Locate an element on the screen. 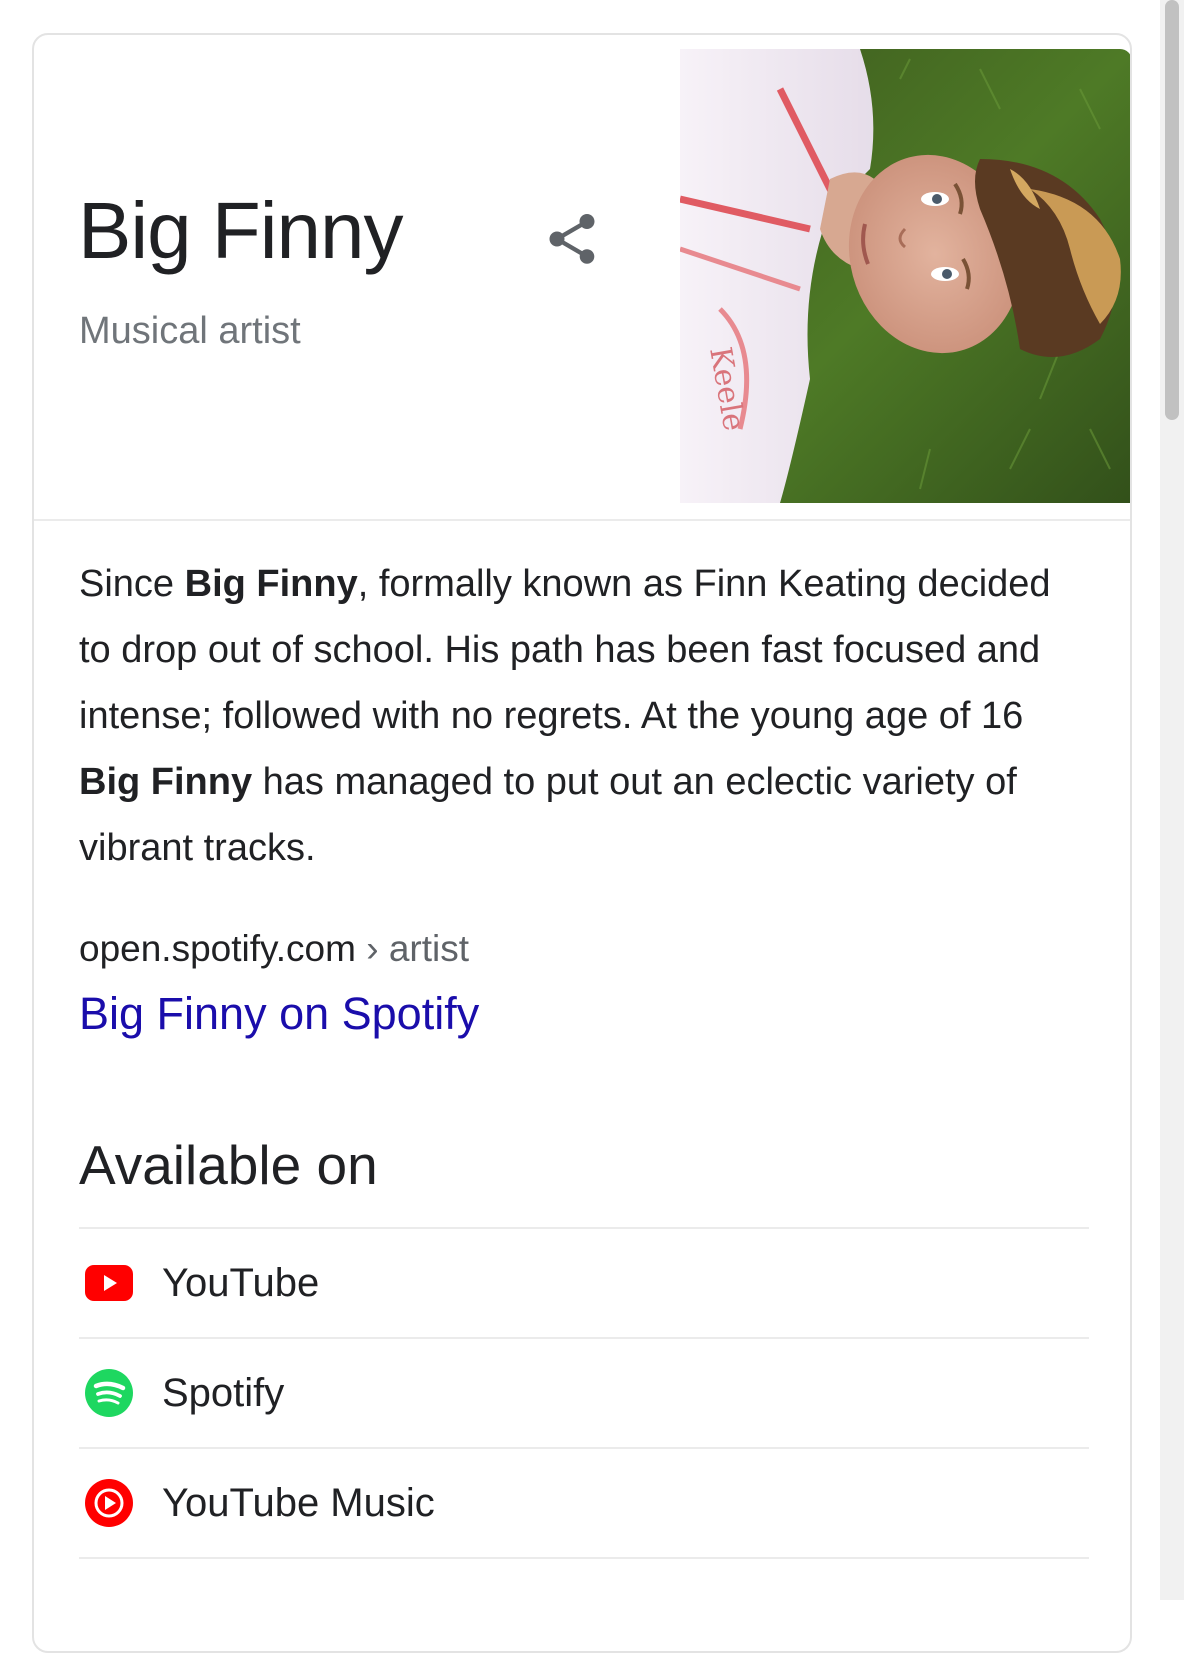 Image resolution: width=1184 pixels, height=1653 pixels. source-citation: open.spotify.com › artist is located at coordinates (274, 949).